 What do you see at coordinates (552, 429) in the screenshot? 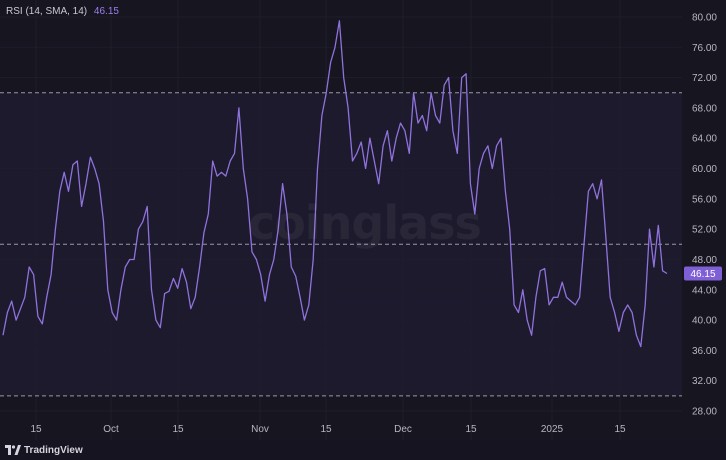
I see `x-tick-label: 2025` at bounding box center [552, 429].